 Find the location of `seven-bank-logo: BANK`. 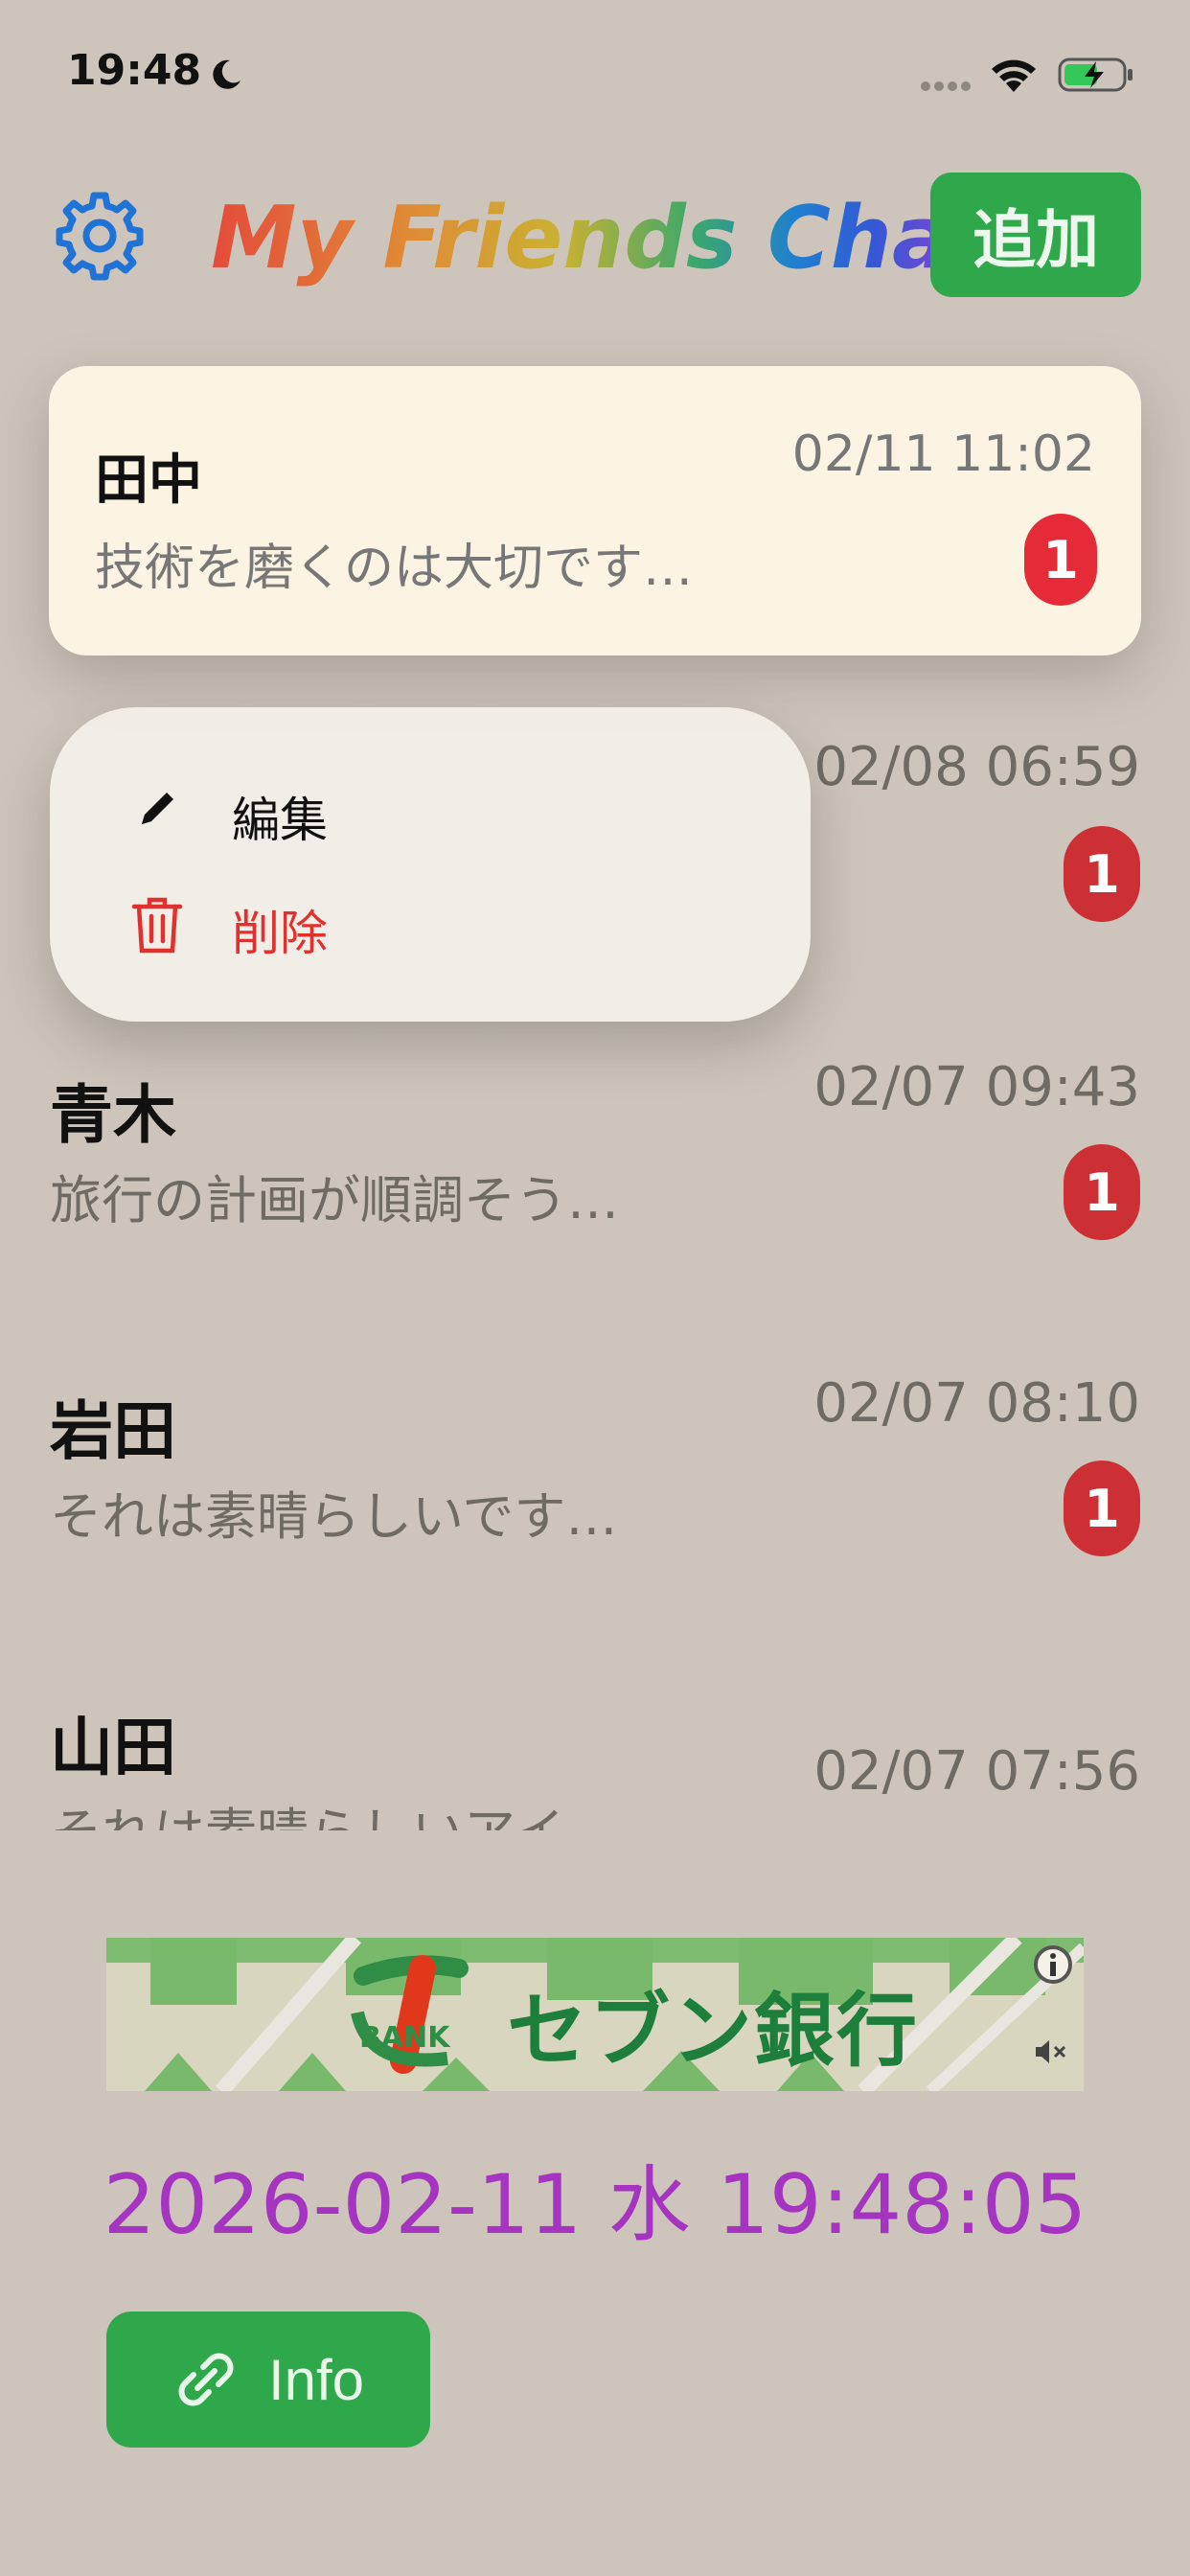

seven-bank-logo: BANK is located at coordinates (410, 2014).